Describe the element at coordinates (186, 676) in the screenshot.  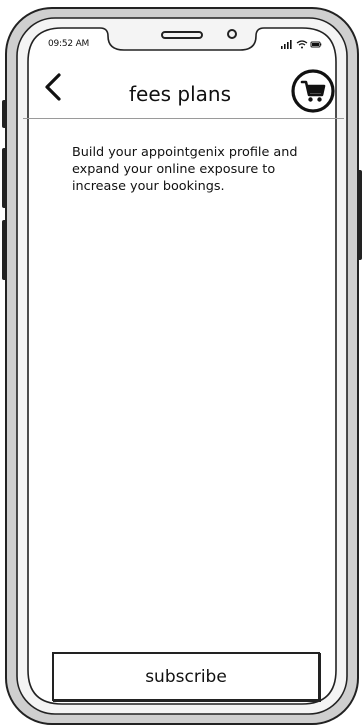
I see `subscribe-button: subscribe` at that location.